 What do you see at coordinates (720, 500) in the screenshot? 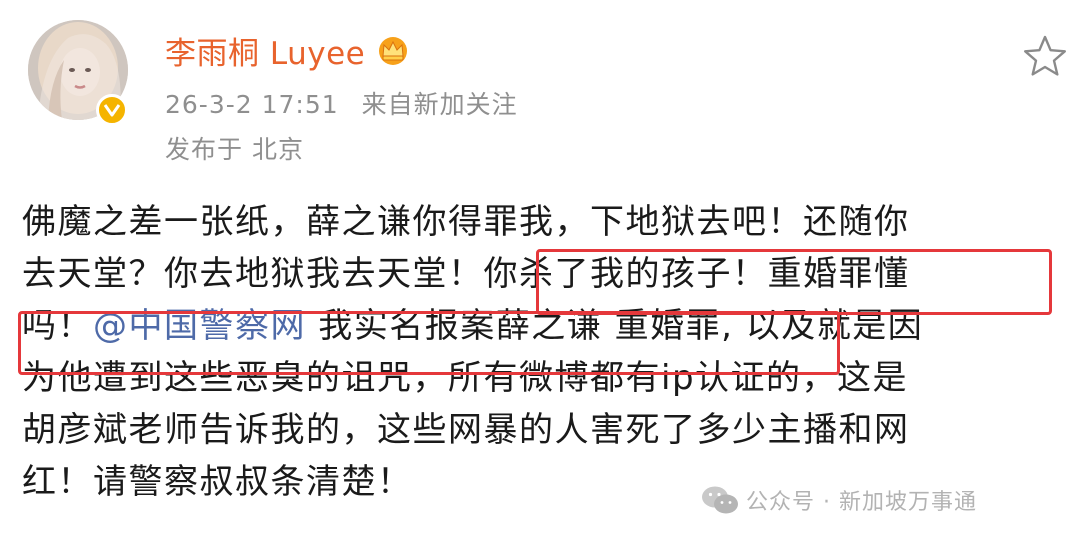
I see `wechat-icon` at bounding box center [720, 500].